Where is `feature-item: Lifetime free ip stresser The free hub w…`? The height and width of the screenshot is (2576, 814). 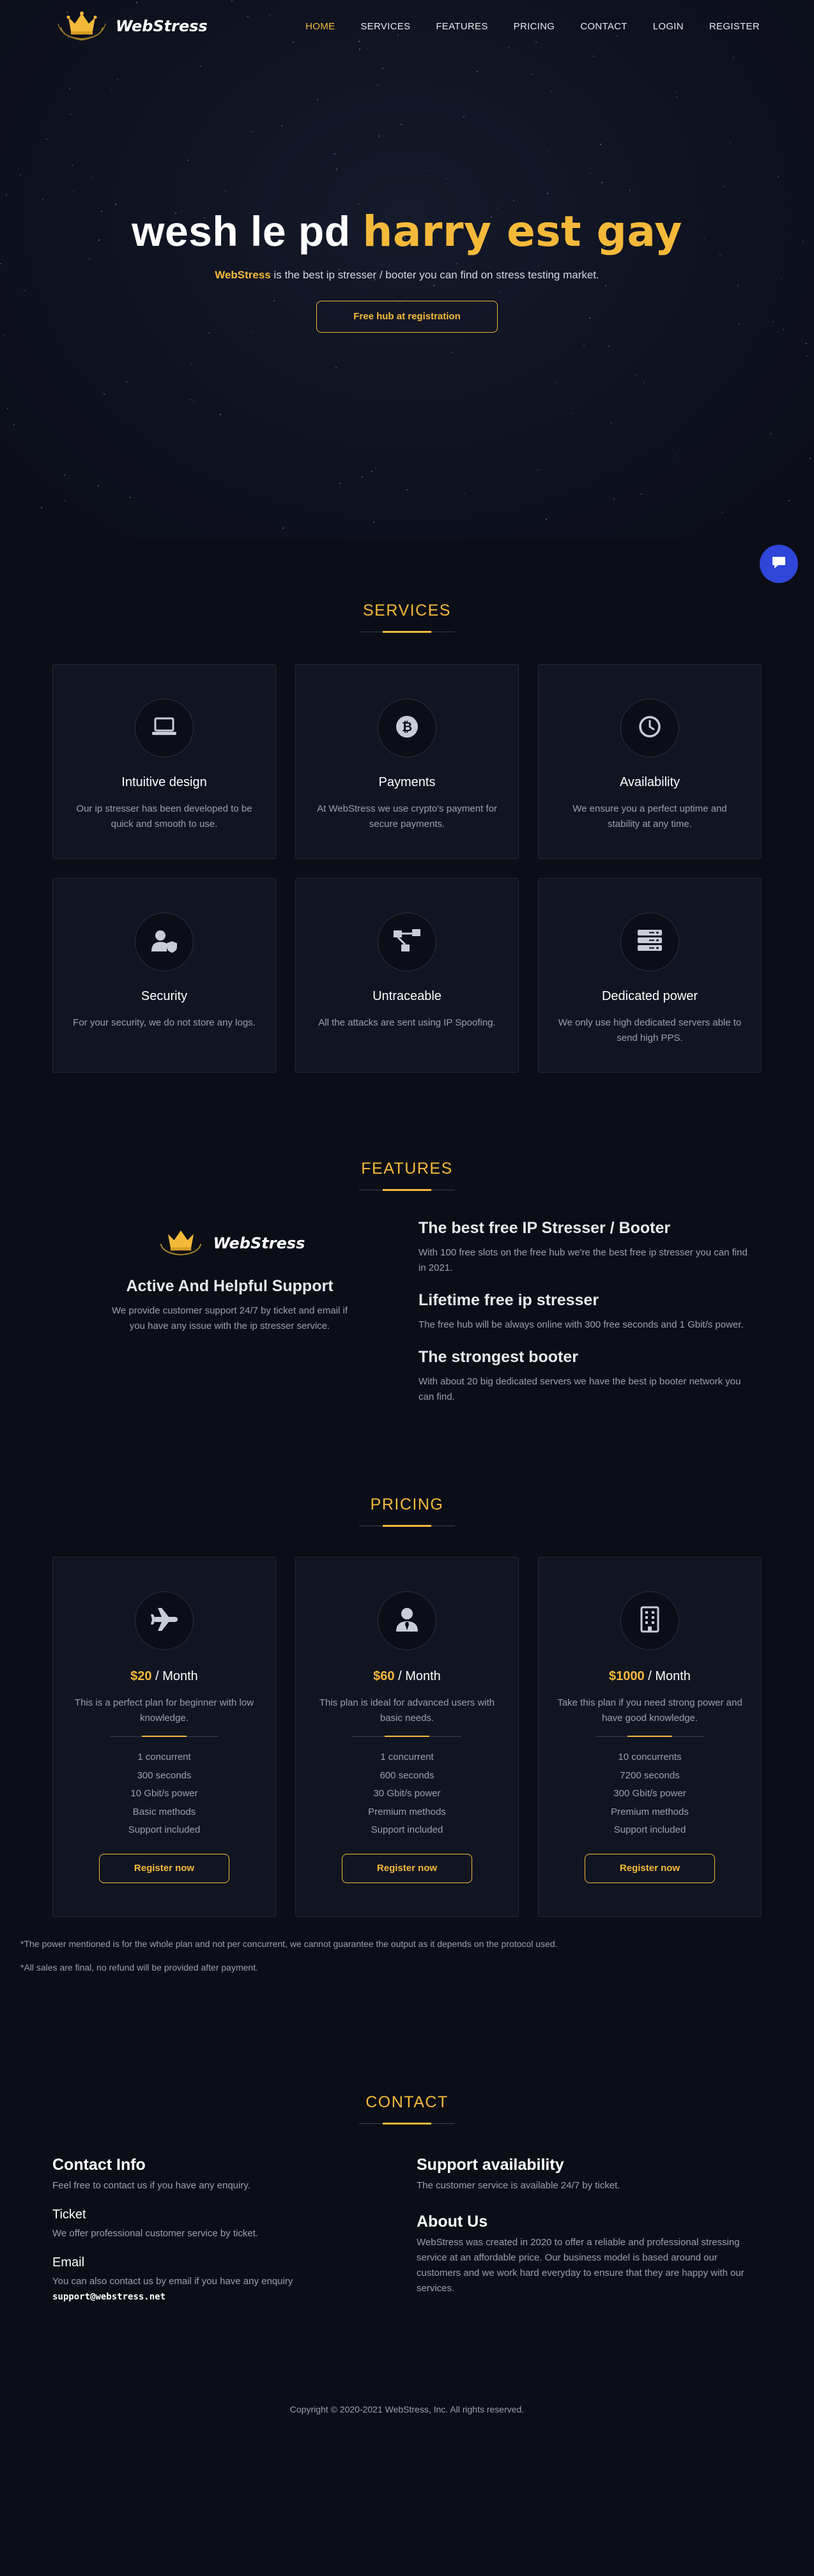 feature-item: Lifetime free ip stresser The free hub w… is located at coordinates (590, 1312).